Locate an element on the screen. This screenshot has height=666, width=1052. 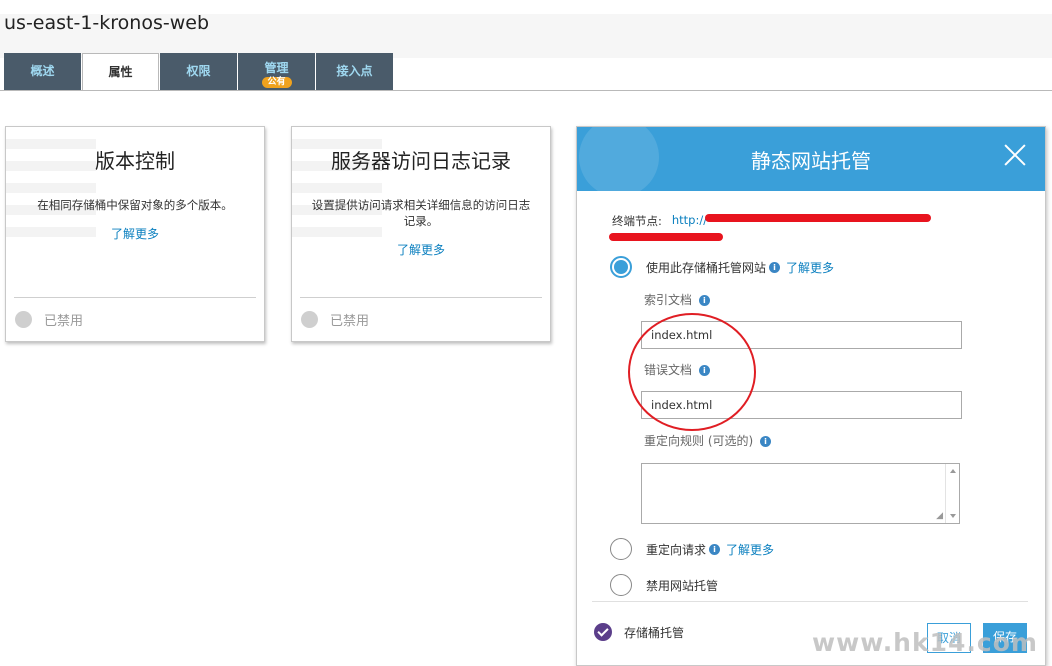
tab-label: 属性 is located at coordinates (120, 72).